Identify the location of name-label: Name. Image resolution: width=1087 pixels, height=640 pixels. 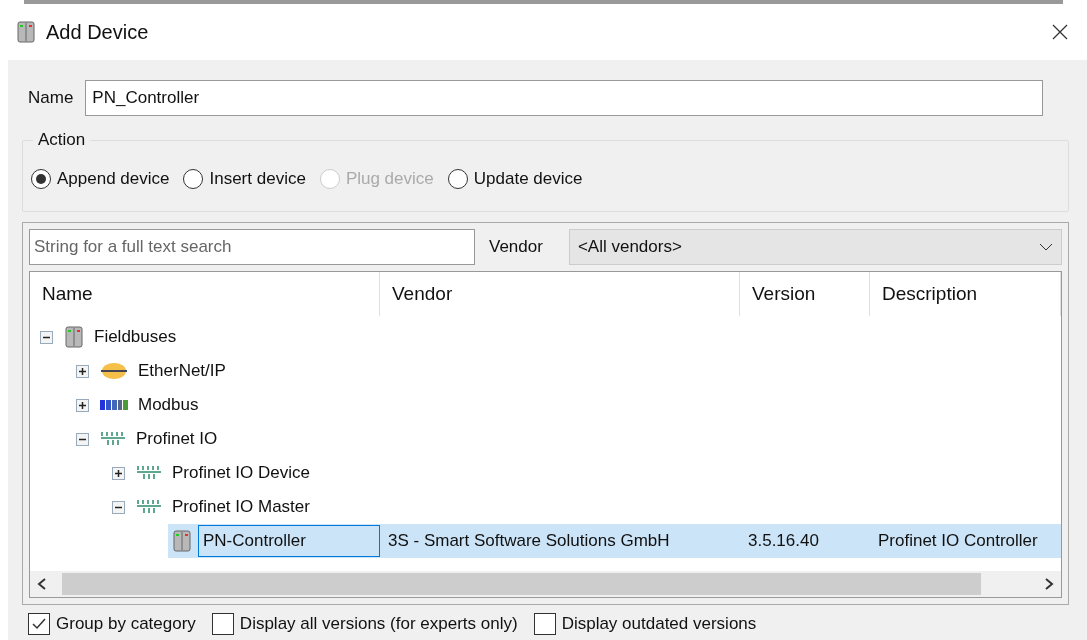
(50, 98).